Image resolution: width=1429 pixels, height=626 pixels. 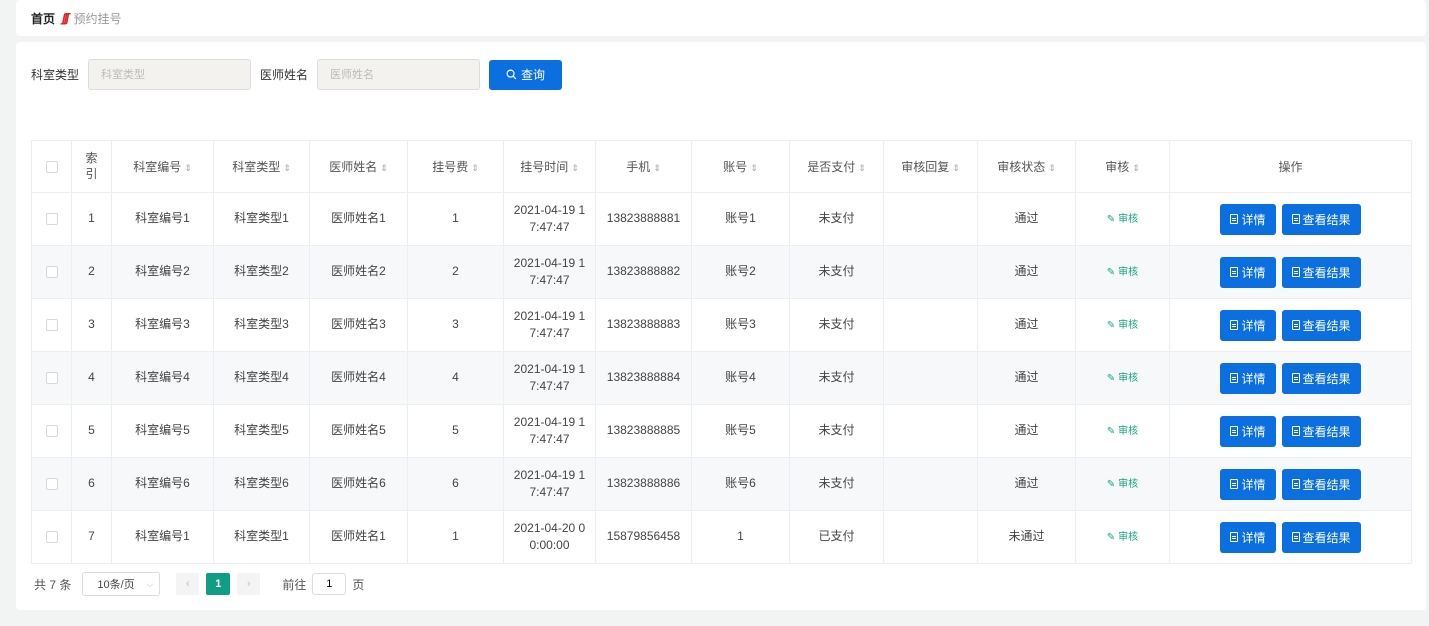 What do you see at coordinates (218, 584) in the screenshot?
I see `page-number-1: 1` at bounding box center [218, 584].